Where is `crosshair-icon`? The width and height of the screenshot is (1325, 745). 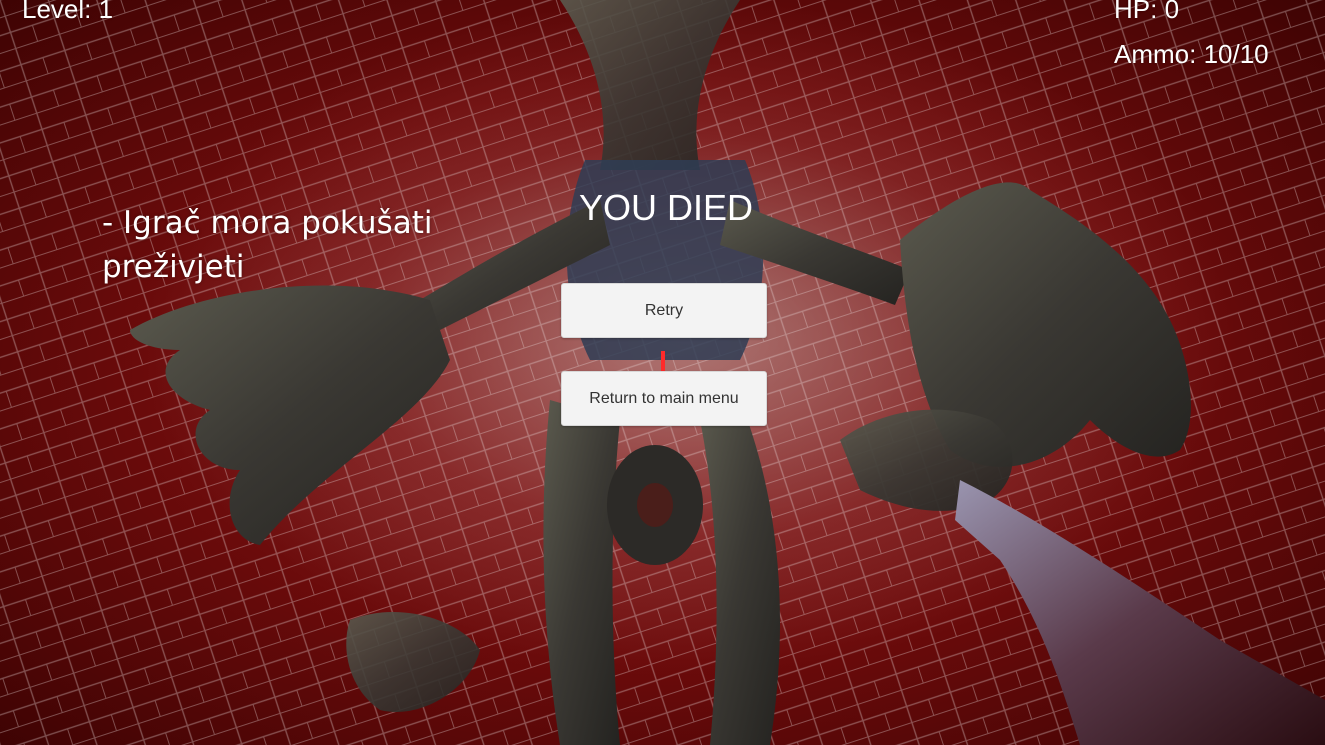 crosshair-icon is located at coordinates (663, 362).